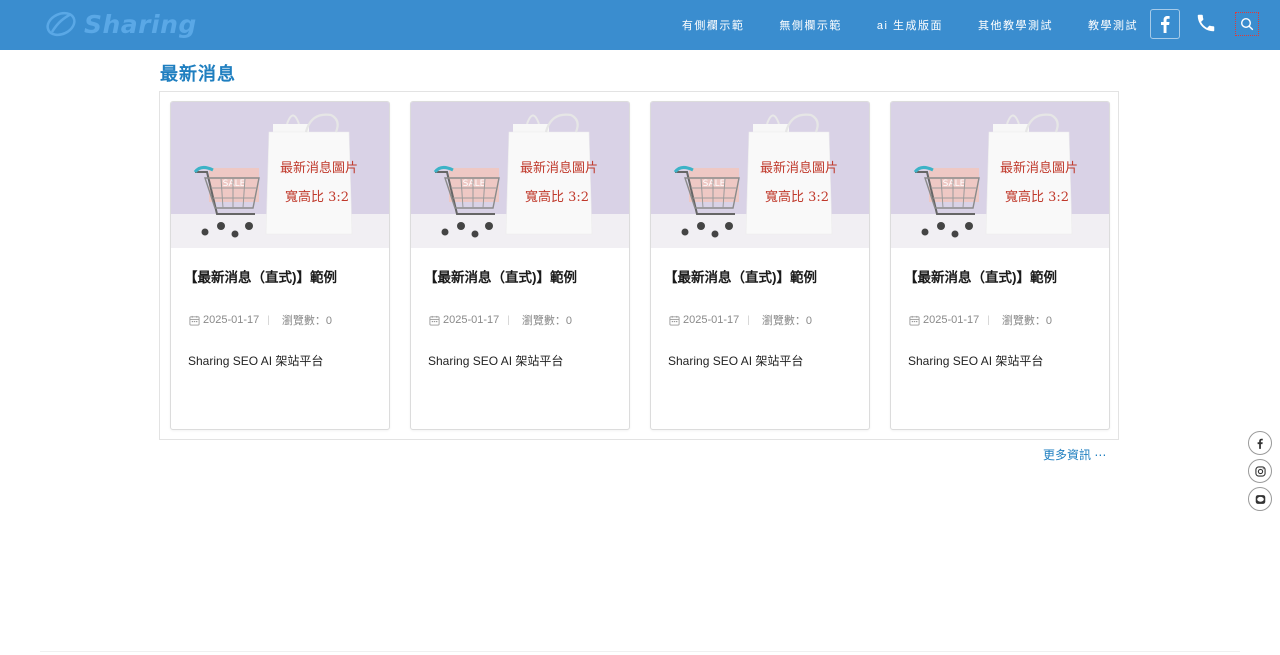  Describe the element at coordinates (1015, 25) in the screenshot. I see `nav-item-other-tutorials: 其他教學測試` at that location.